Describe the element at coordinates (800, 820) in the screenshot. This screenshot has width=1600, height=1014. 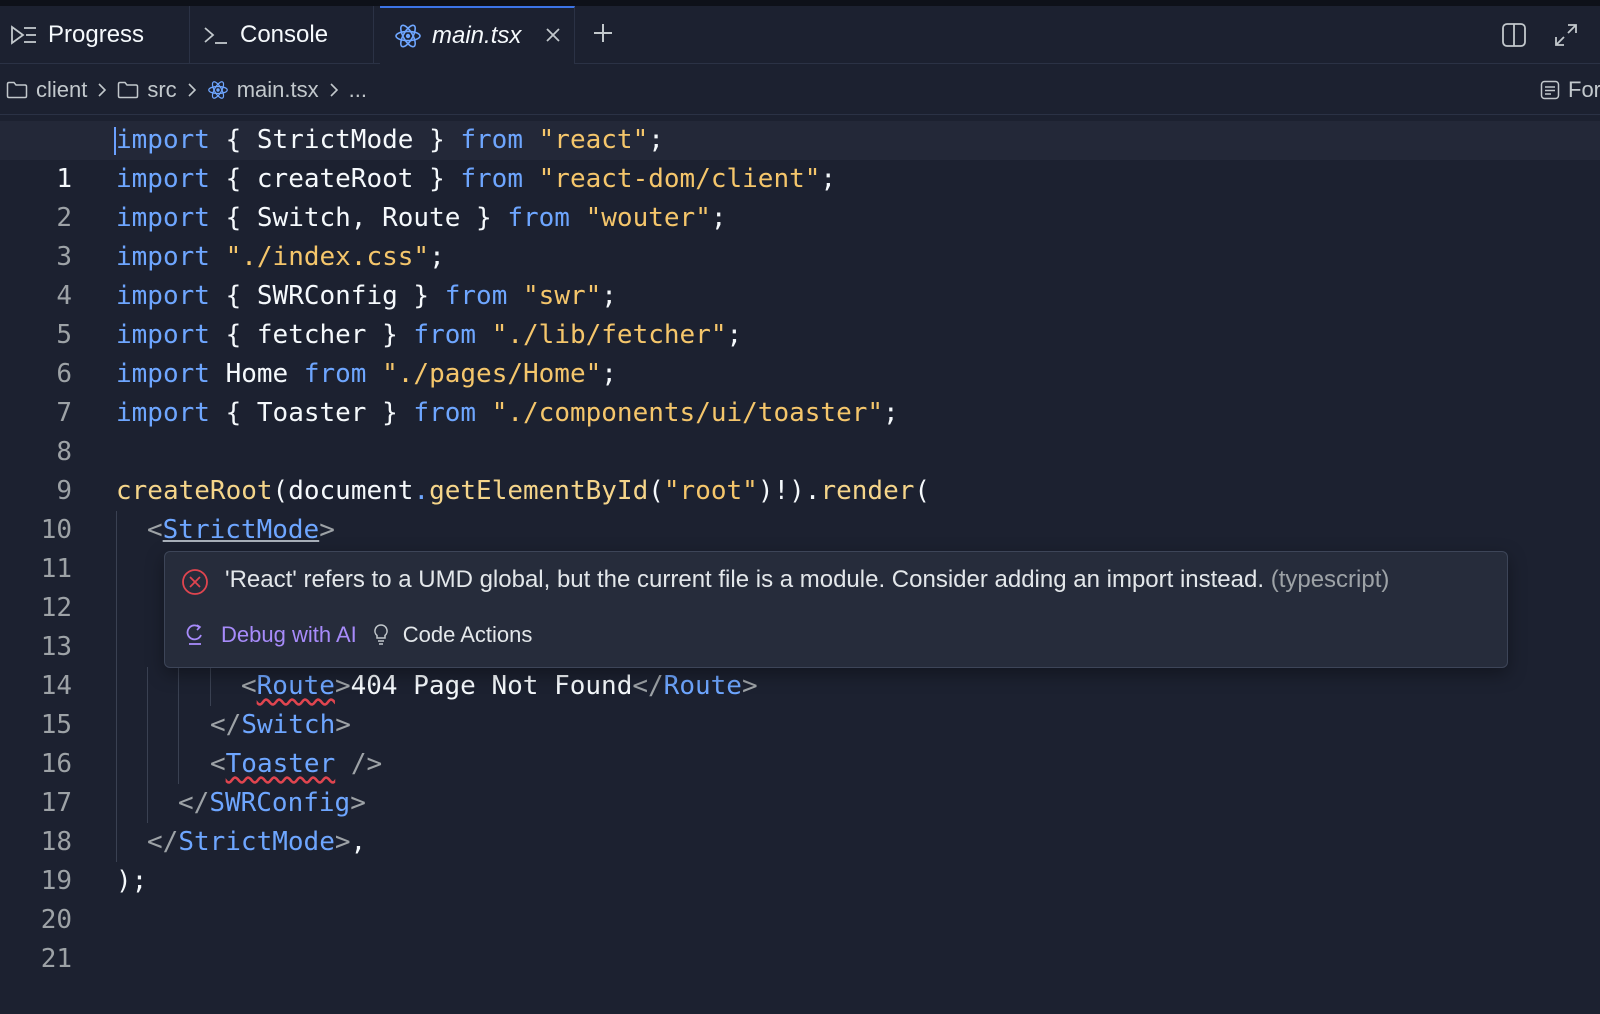
I see `code-line: 18 </SWRConfig>` at that location.